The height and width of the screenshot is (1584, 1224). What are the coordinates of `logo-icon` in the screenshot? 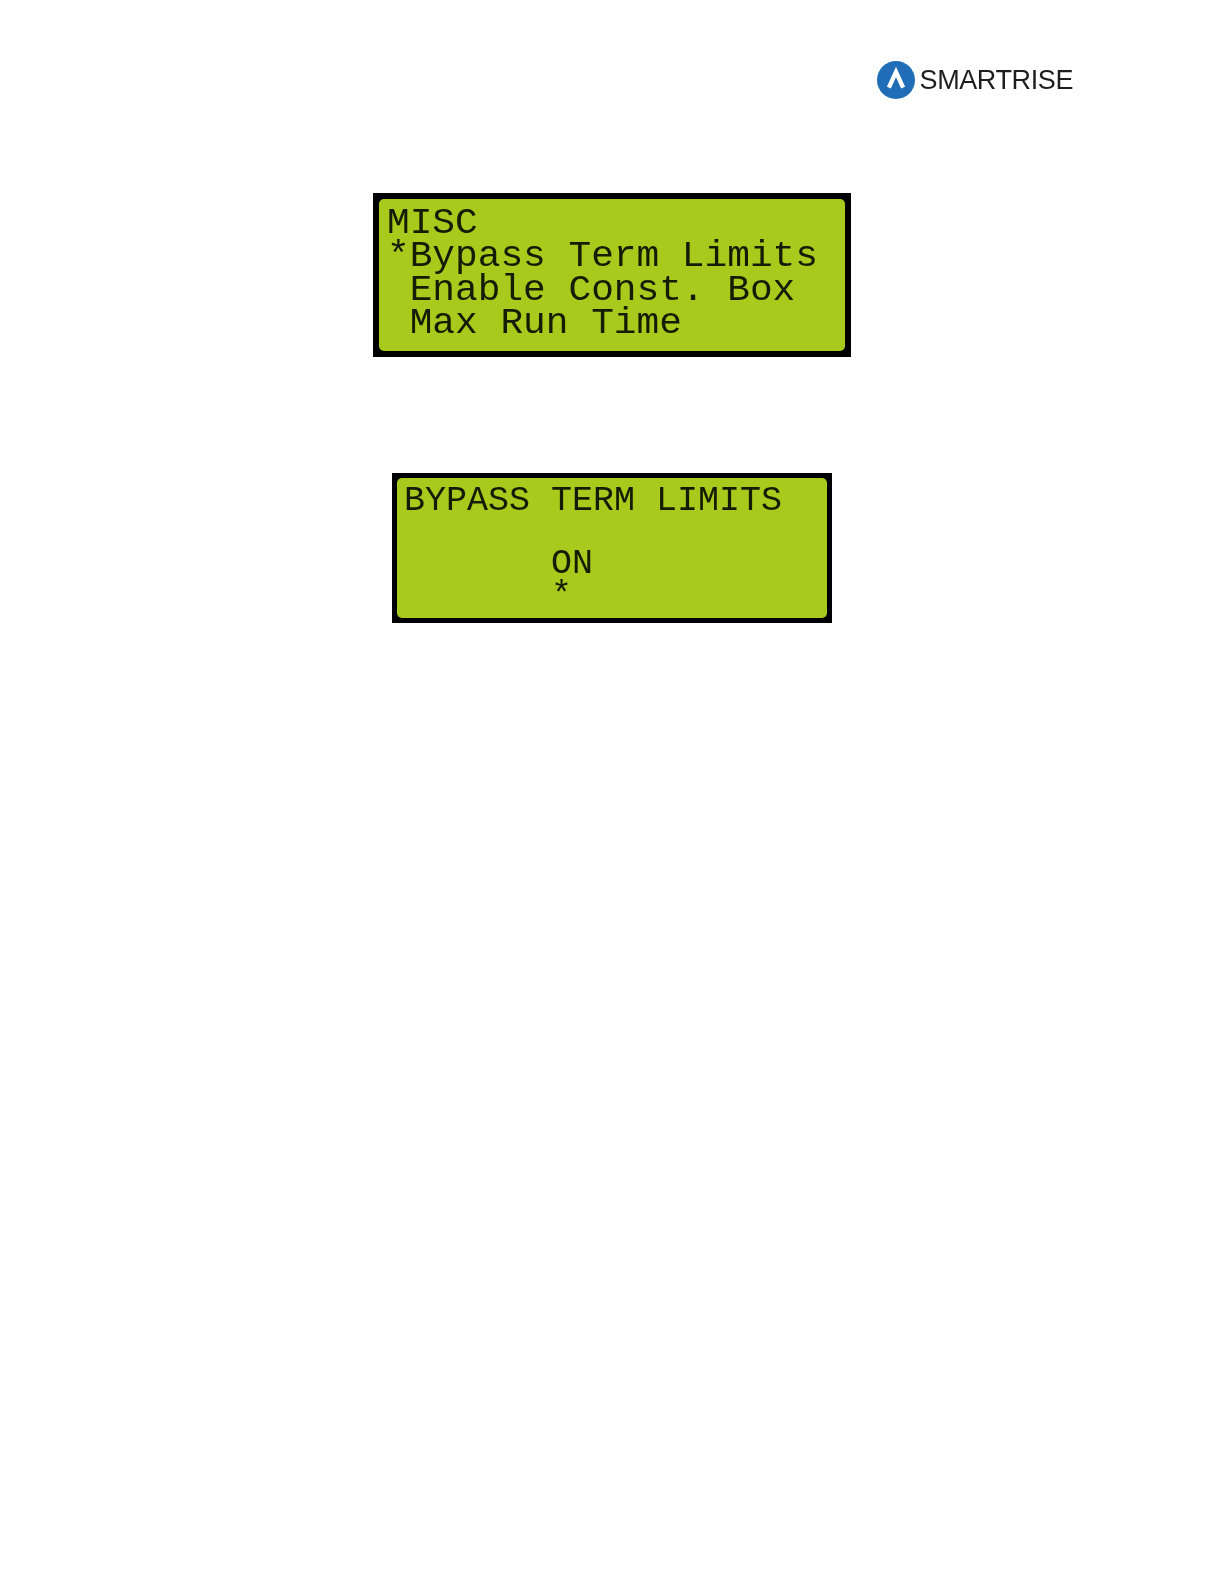 It's located at (895, 80).